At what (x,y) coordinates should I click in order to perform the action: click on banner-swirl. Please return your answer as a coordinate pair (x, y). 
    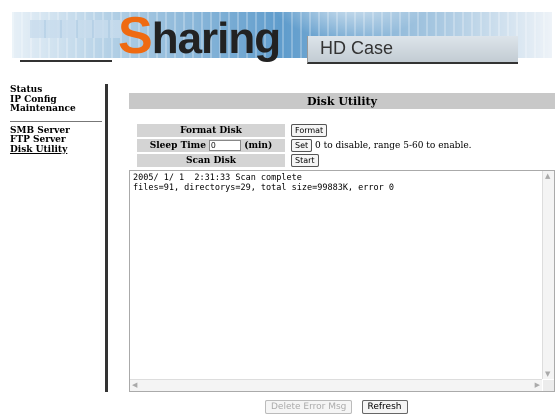
    Looking at the image, I should click on (350, 20).